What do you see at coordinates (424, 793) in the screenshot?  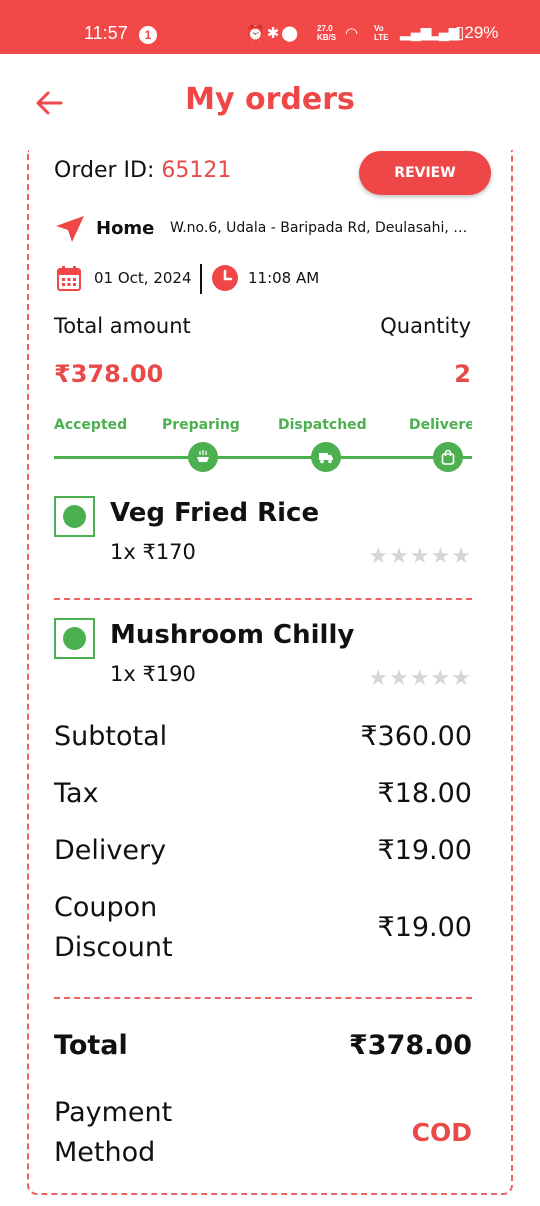 I see `tax-value: ₹18.00` at bounding box center [424, 793].